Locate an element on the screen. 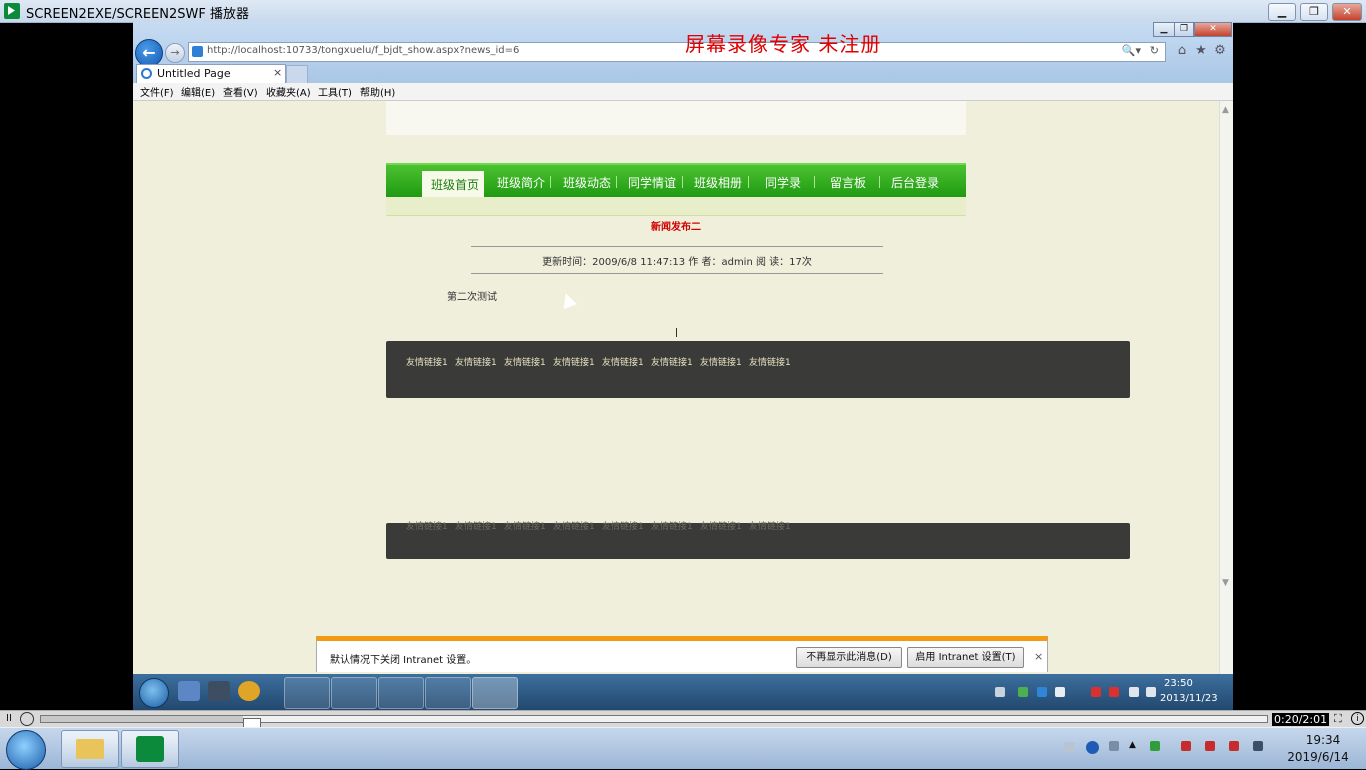 The width and height of the screenshot is (1366, 770). nav-friendship: 同学情谊 is located at coordinates (652, 182).